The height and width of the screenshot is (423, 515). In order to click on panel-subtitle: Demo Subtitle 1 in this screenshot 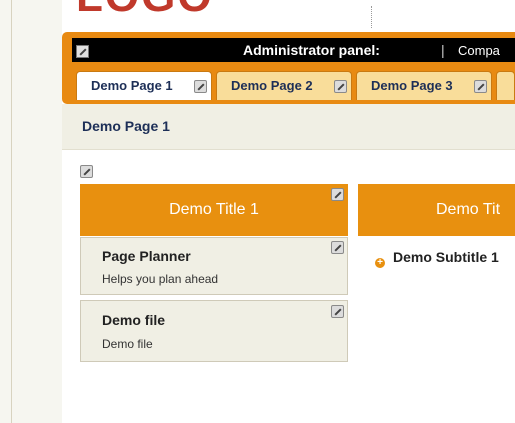, I will do `click(446, 257)`.